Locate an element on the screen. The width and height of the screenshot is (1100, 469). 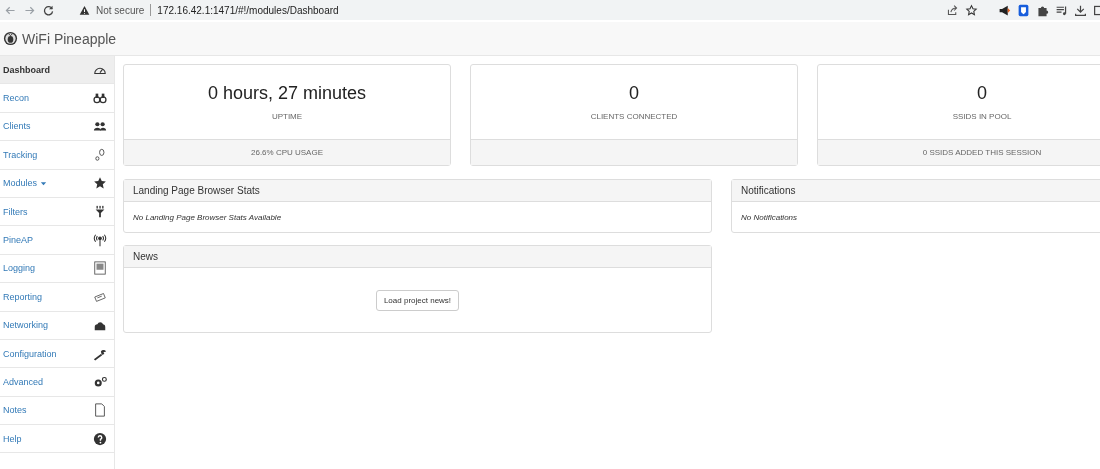
sidebar-item: Modules is located at coordinates (57, 183).